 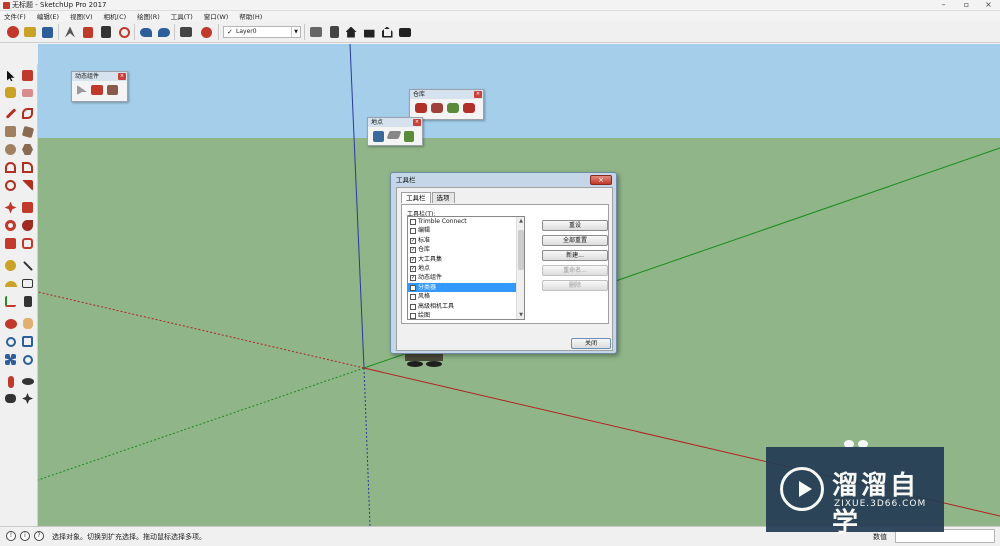 I want to click on previous-view-icon, so click(x=27, y=359).